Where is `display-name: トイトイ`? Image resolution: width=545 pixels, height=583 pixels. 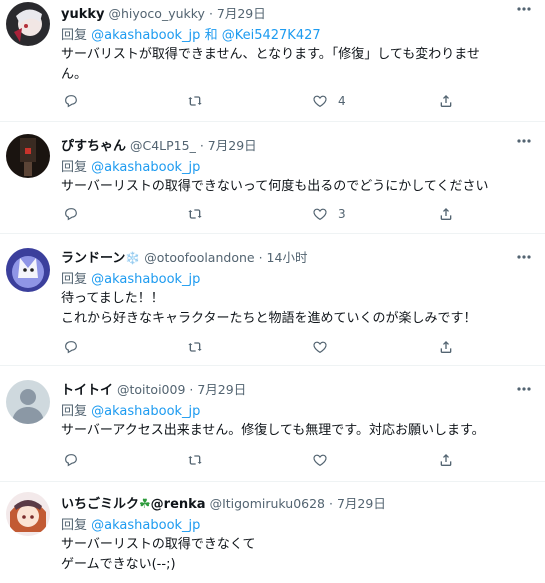 display-name: トイトイ is located at coordinates (87, 390).